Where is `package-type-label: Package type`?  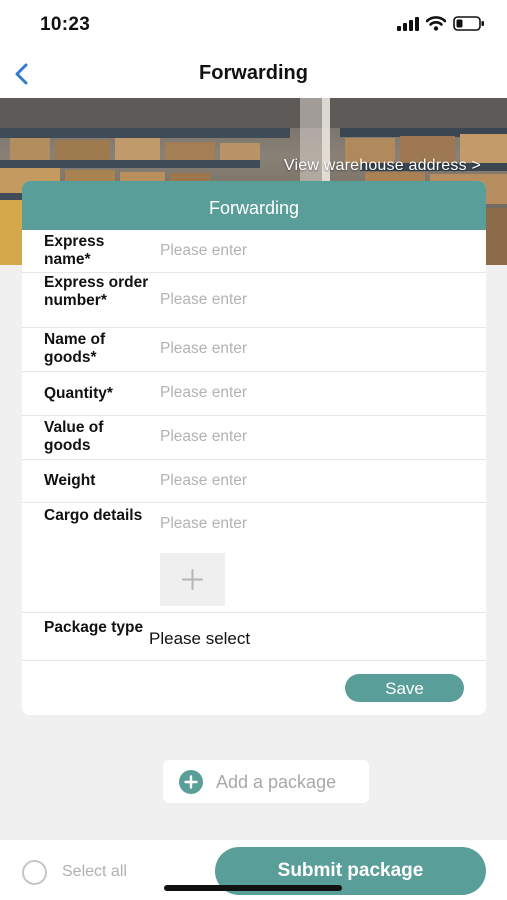
package-type-label: Package type is located at coordinates (94, 627).